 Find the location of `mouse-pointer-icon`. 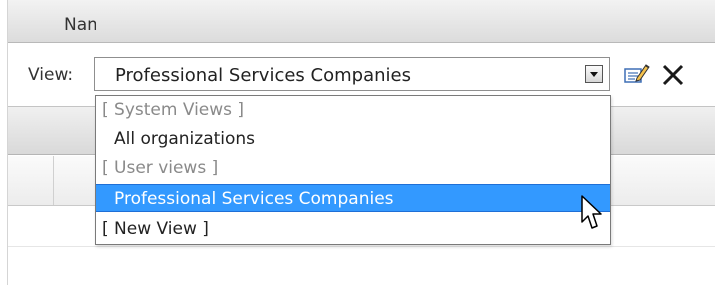

mouse-pointer-icon is located at coordinates (591, 212).